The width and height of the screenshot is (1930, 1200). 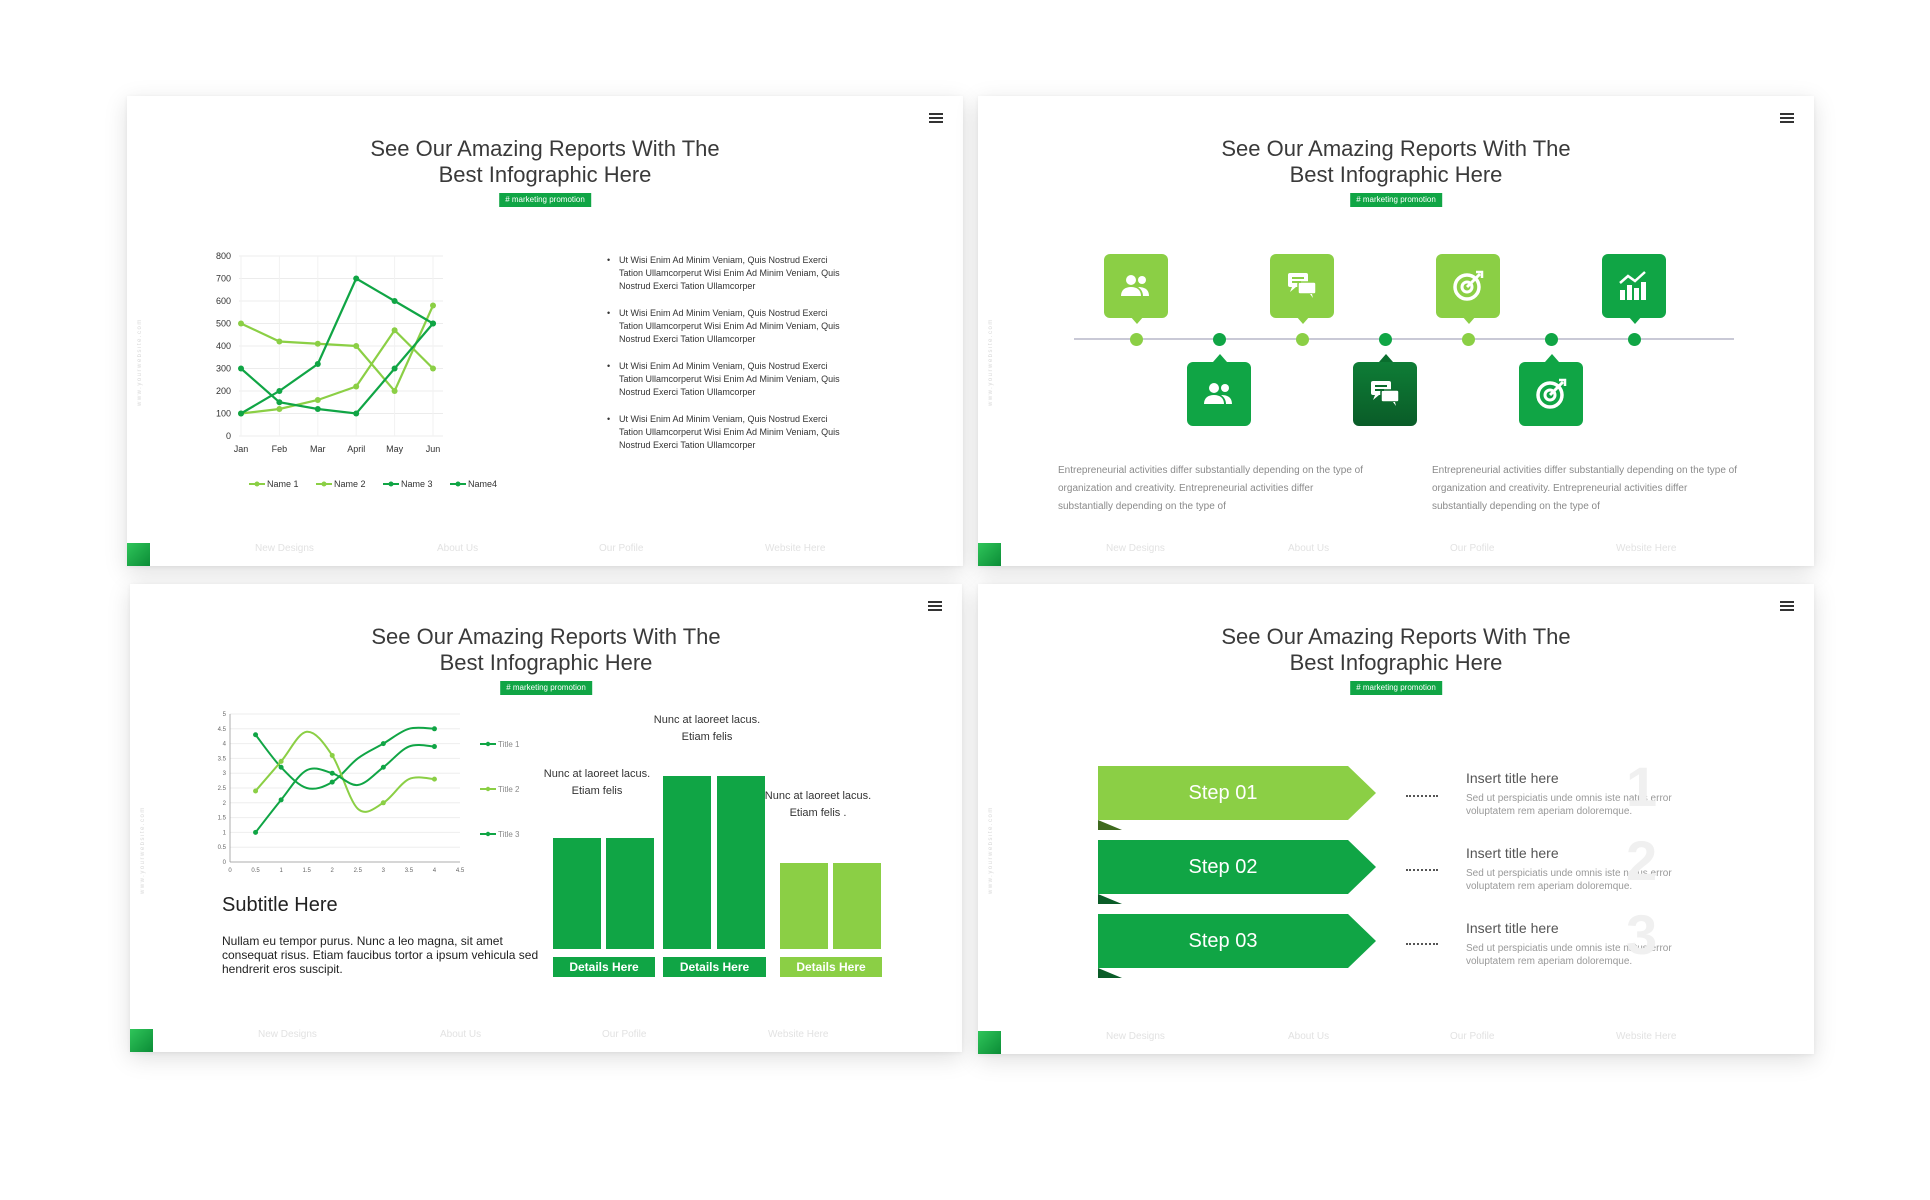 What do you see at coordinates (1634, 286) in the screenshot?
I see `bar-chart-icon` at bounding box center [1634, 286].